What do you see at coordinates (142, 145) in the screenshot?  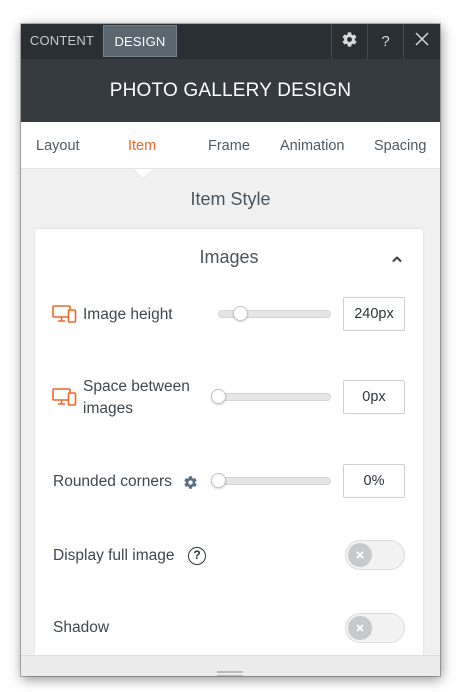 I see `subtab-item: Item` at bounding box center [142, 145].